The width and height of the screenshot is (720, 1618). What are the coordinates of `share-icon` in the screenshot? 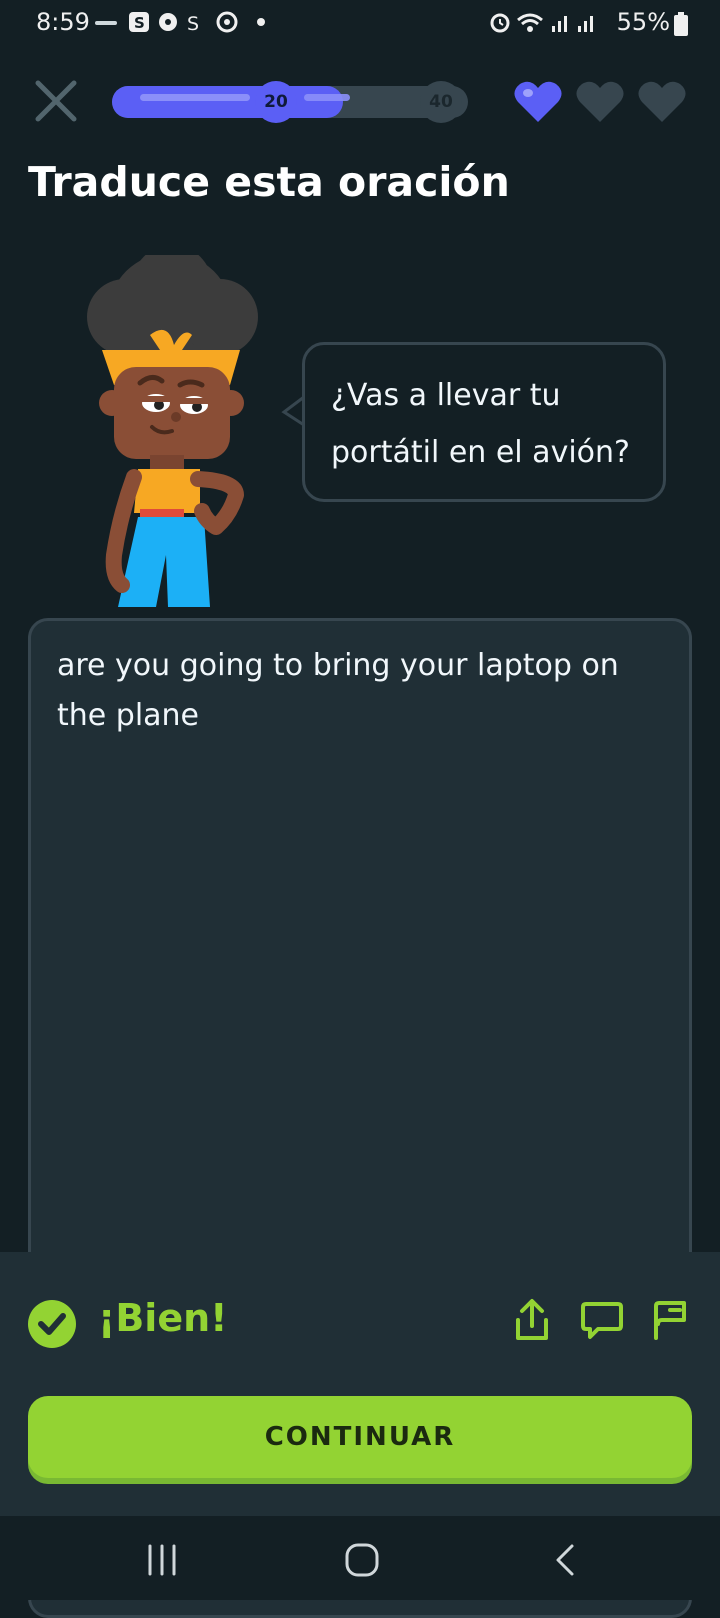 It's located at (532, 1319).